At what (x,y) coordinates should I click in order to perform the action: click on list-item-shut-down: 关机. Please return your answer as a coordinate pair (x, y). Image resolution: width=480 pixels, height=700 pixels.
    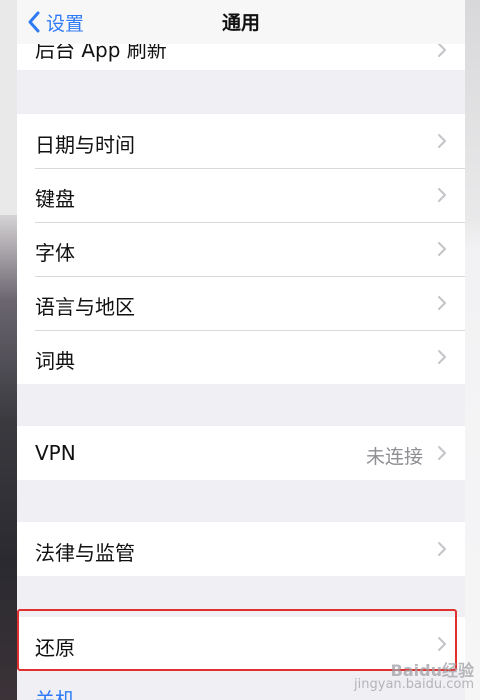
    Looking at the image, I should click on (55, 692).